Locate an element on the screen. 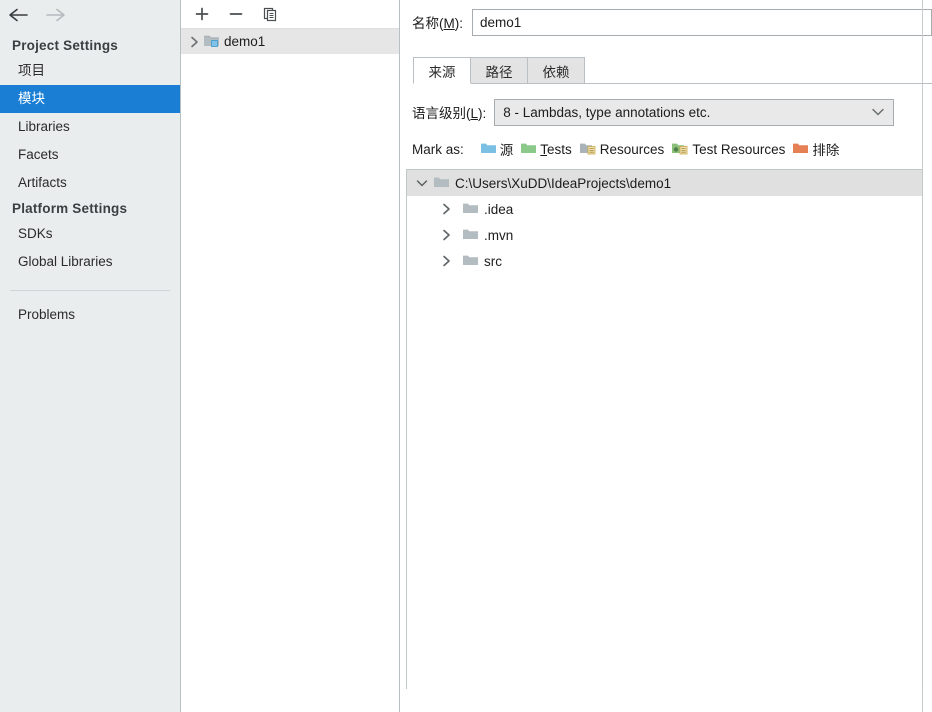 The height and width of the screenshot is (712, 932). mark-as-test-resources-button: Test Resources is located at coordinates (729, 149).